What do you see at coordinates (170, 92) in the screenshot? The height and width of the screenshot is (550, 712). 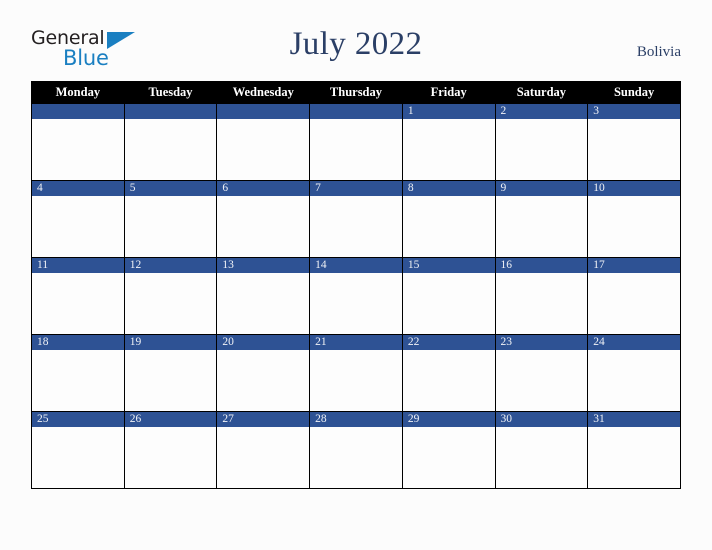 I see `weekday-header-tuesday: Tuesday` at bounding box center [170, 92].